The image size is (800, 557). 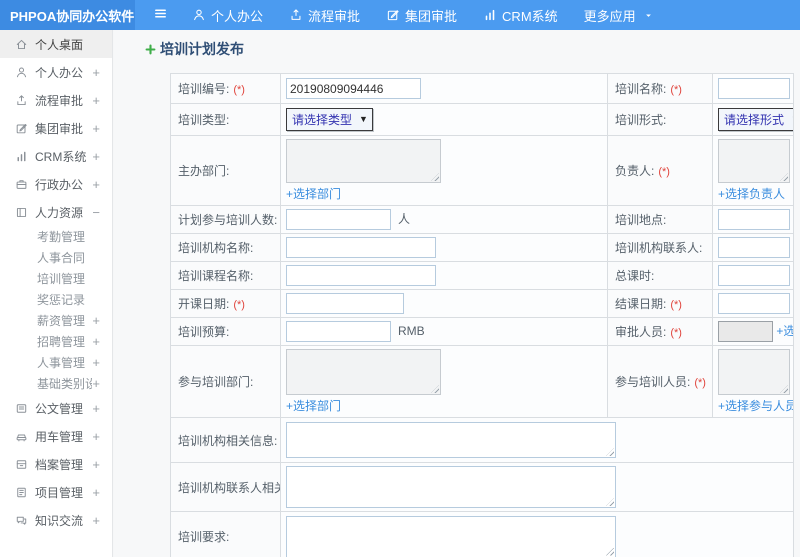 I want to click on org-contact-input, so click(x=754, y=247).